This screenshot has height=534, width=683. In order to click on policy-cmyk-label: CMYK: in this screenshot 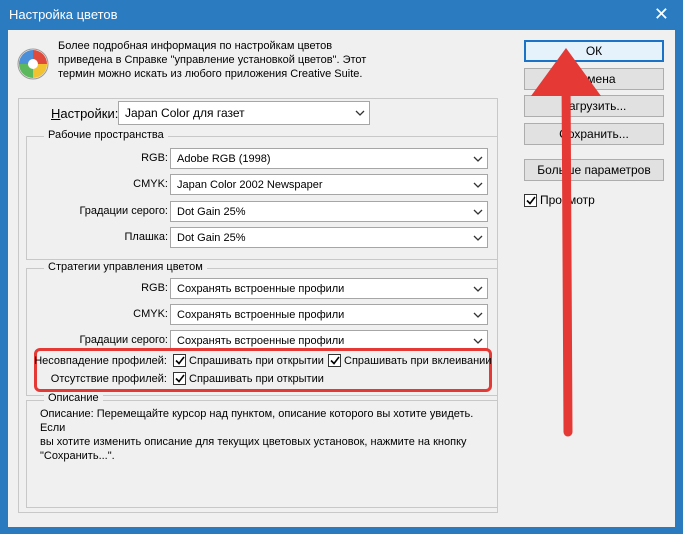, I will do `click(150, 314)`.